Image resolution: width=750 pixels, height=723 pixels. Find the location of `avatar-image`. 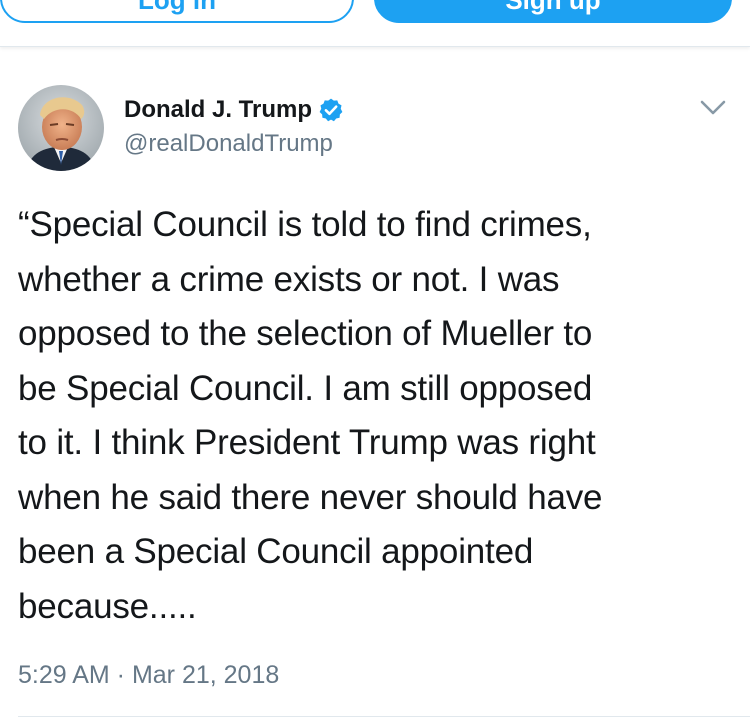

avatar-image is located at coordinates (61, 128).